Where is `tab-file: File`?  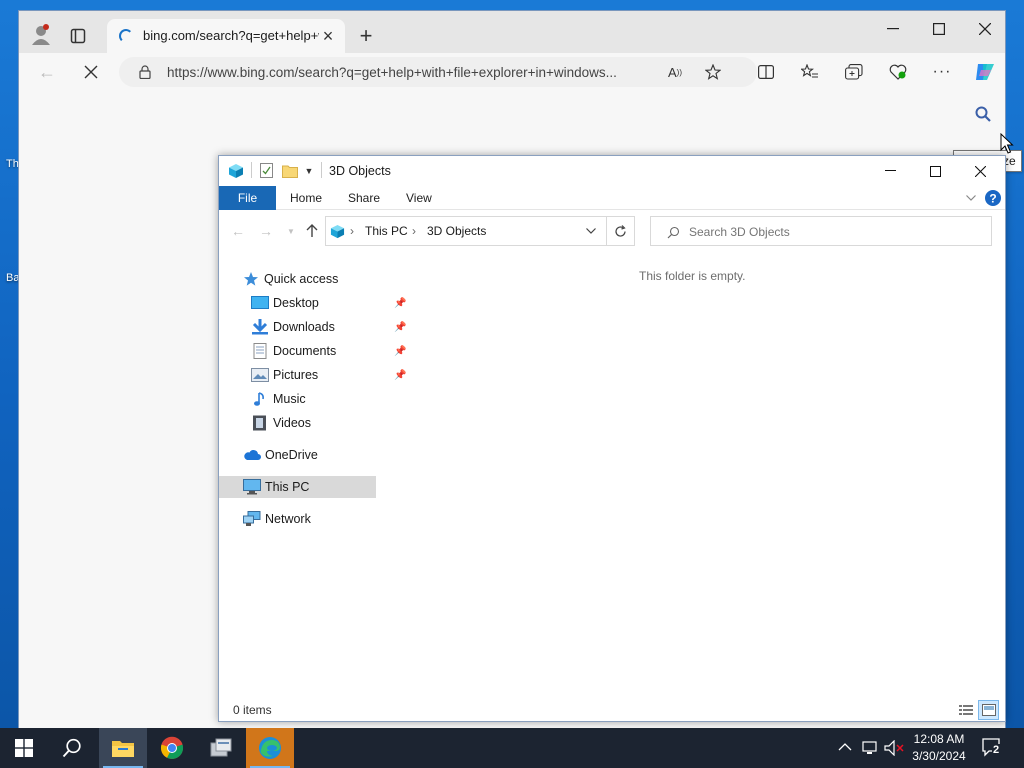 tab-file: File is located at coordinates (247, 198).